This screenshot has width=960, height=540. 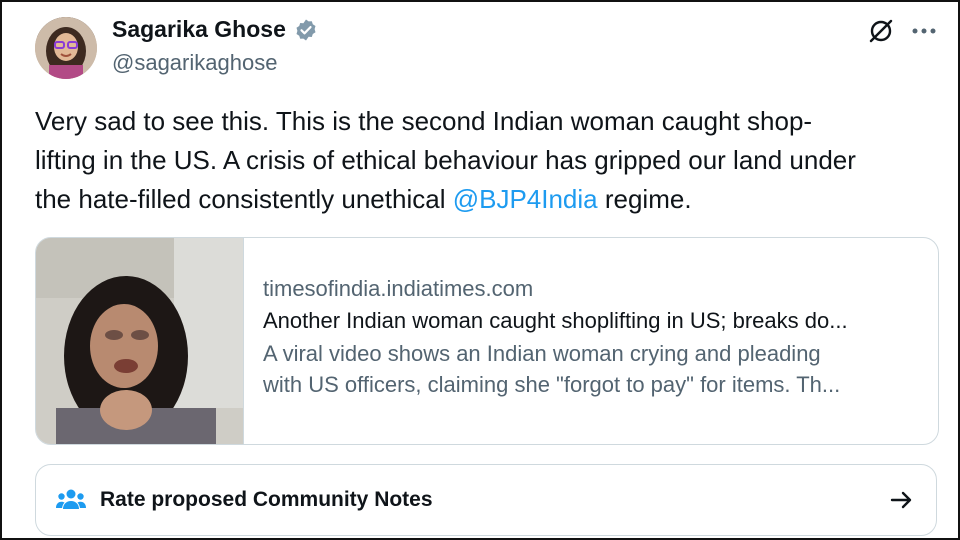 What do you see at coordinates (525, 199) in the screenshot?
I see `mention-link: @BJP4India` at bounding box center [525, 199].